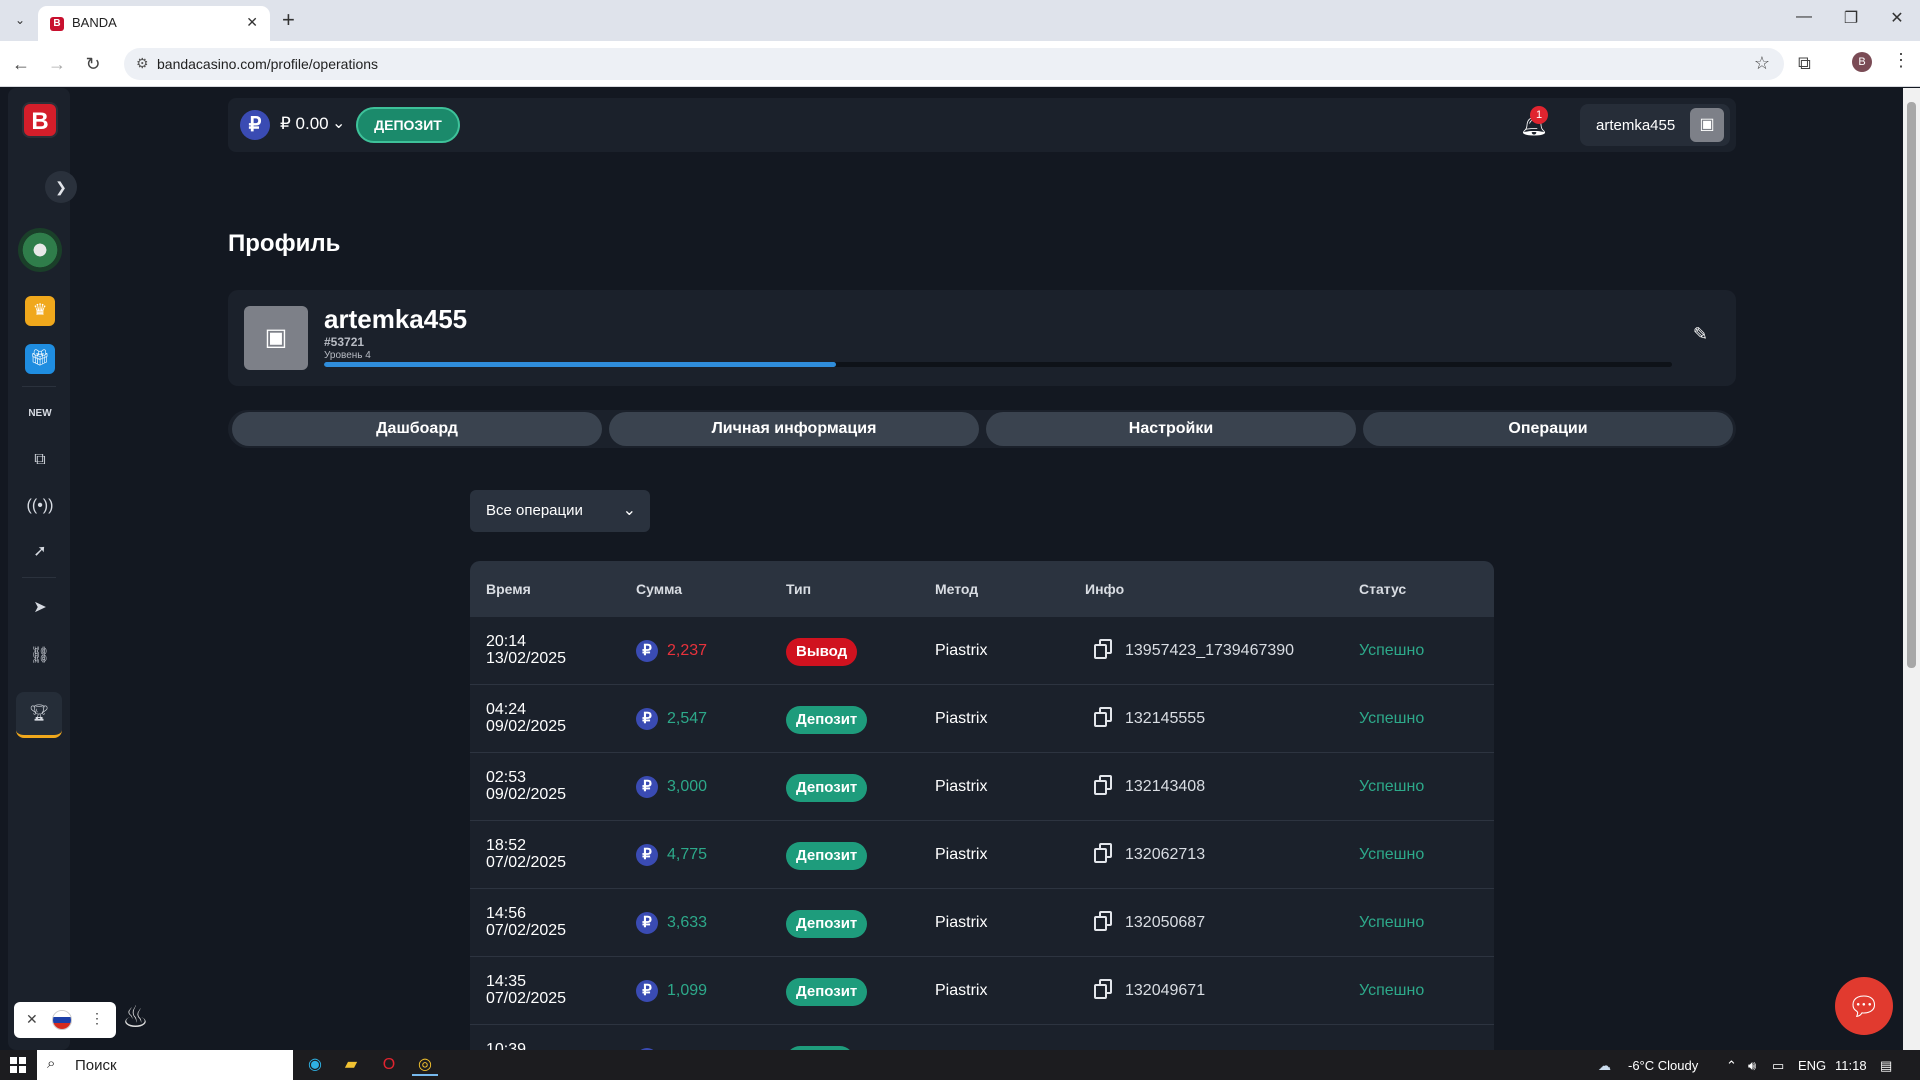 The image size is (1920, 1080). I want to click on column-header-info: Инфо, so click(1105, 589).